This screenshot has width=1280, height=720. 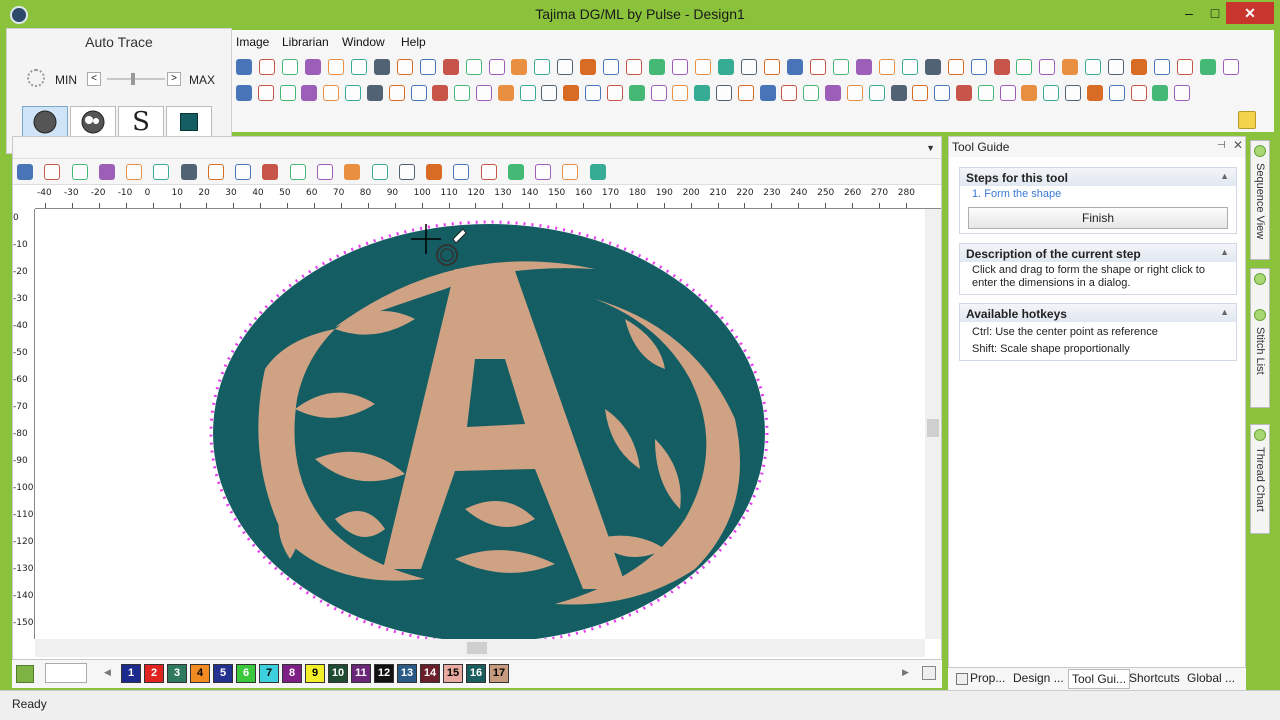 I want to click on horizontal-scrollbar, so click(x=480, y=648).